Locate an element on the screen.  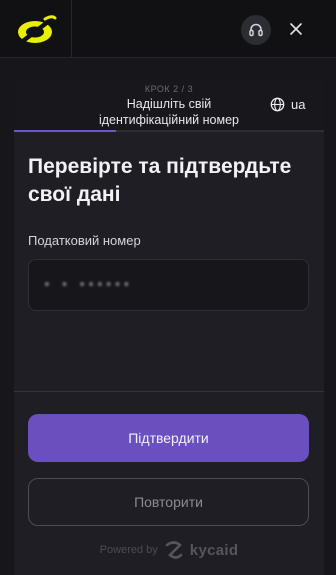
brand-logo-icon is located at coordinates (37, 29).